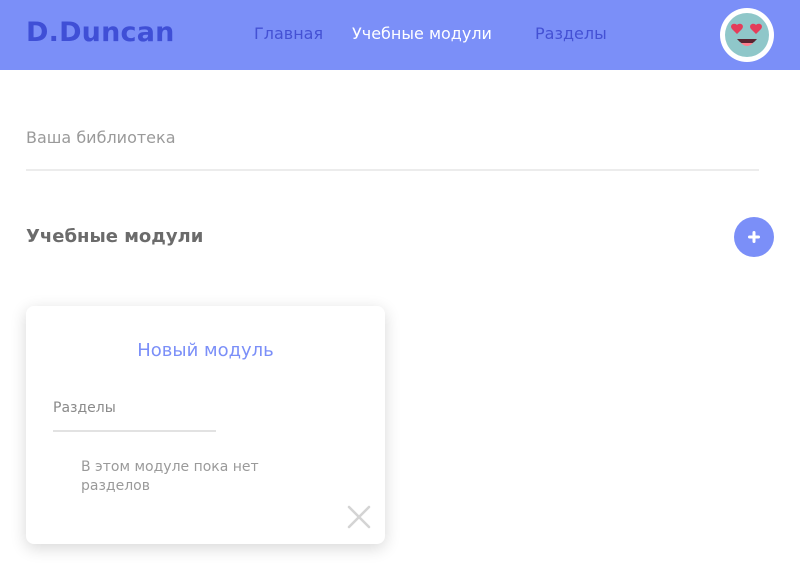 This screenshot has height=568, width=800. I want to click on brand-logo: D.Duncan, so click(100, 32).